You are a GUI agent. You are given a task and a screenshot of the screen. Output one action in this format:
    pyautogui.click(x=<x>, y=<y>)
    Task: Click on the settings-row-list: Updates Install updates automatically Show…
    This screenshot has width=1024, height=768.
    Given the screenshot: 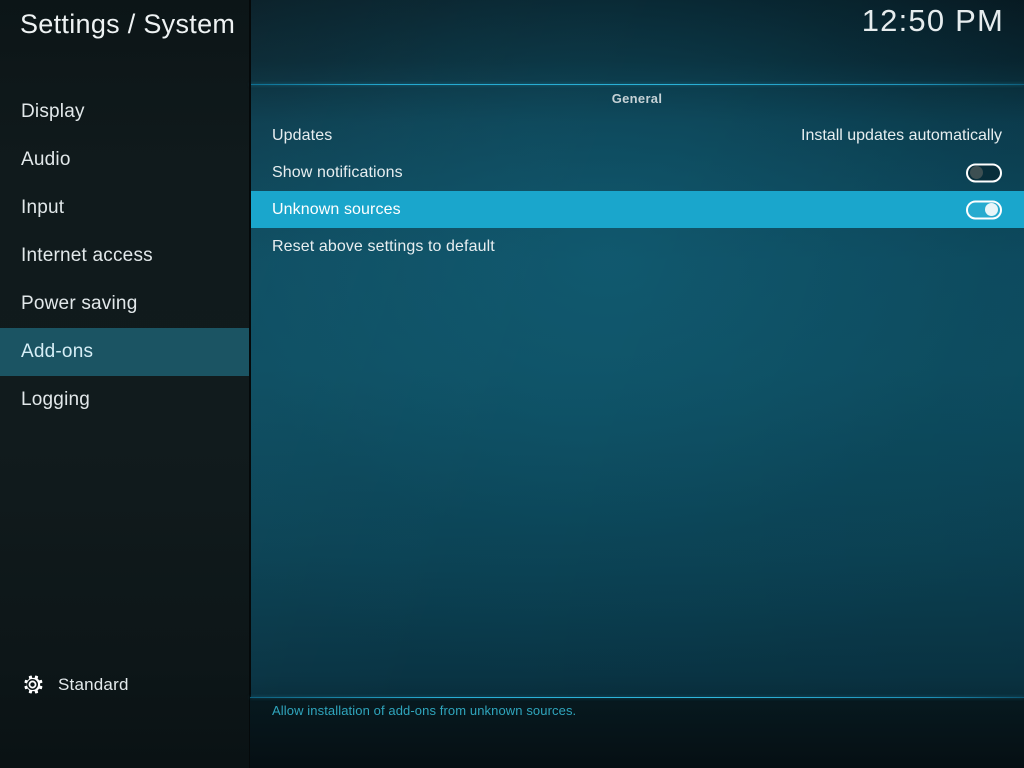 What is the action you would take?
    pyautogui.click(x=637, y=191)
    